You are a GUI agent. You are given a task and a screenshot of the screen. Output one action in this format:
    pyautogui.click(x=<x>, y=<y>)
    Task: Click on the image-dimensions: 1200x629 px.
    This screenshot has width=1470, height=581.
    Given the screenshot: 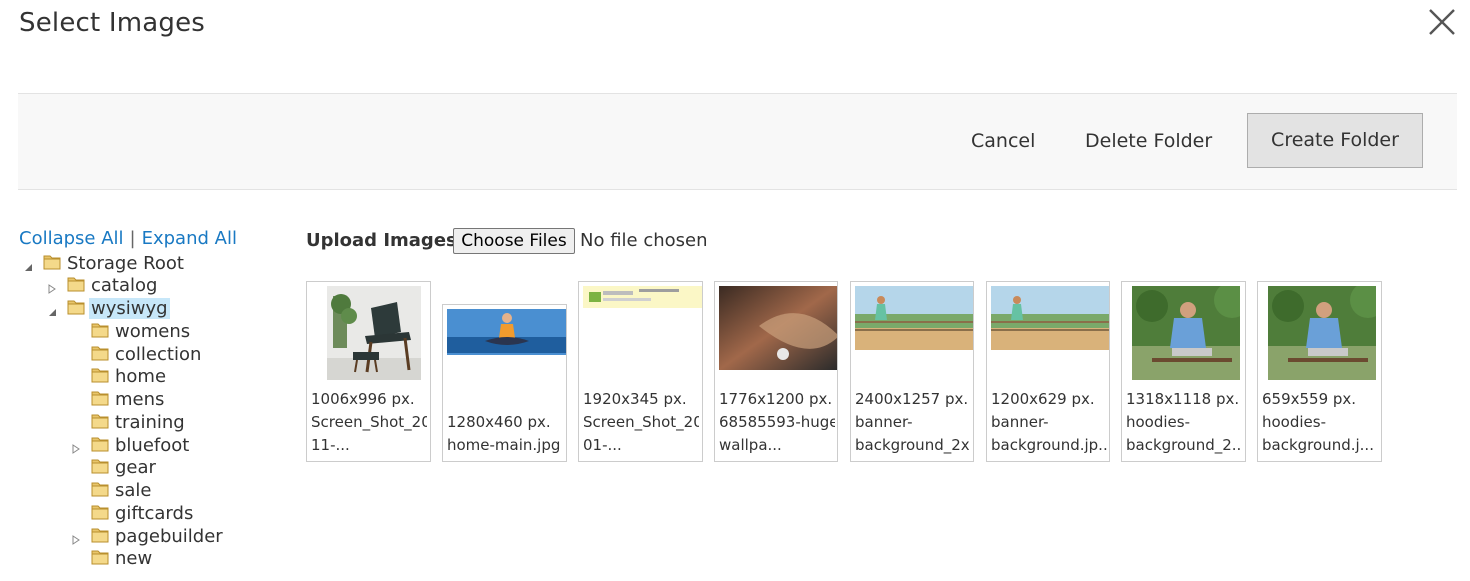 What is the action you would take?
    pyautogui.click(x=1043, y=399)
    